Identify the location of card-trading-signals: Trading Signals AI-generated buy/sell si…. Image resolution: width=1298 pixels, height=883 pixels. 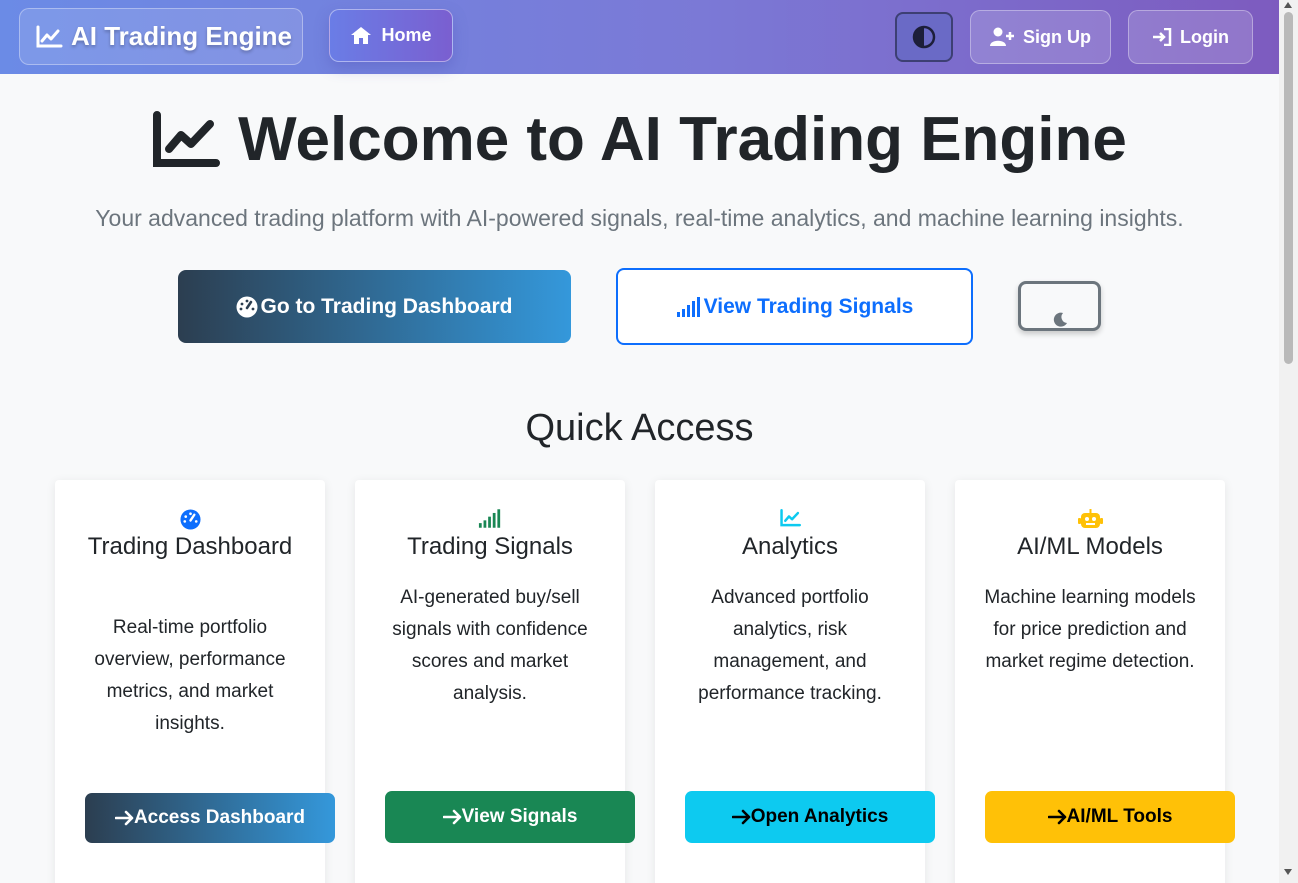
(495, 681).